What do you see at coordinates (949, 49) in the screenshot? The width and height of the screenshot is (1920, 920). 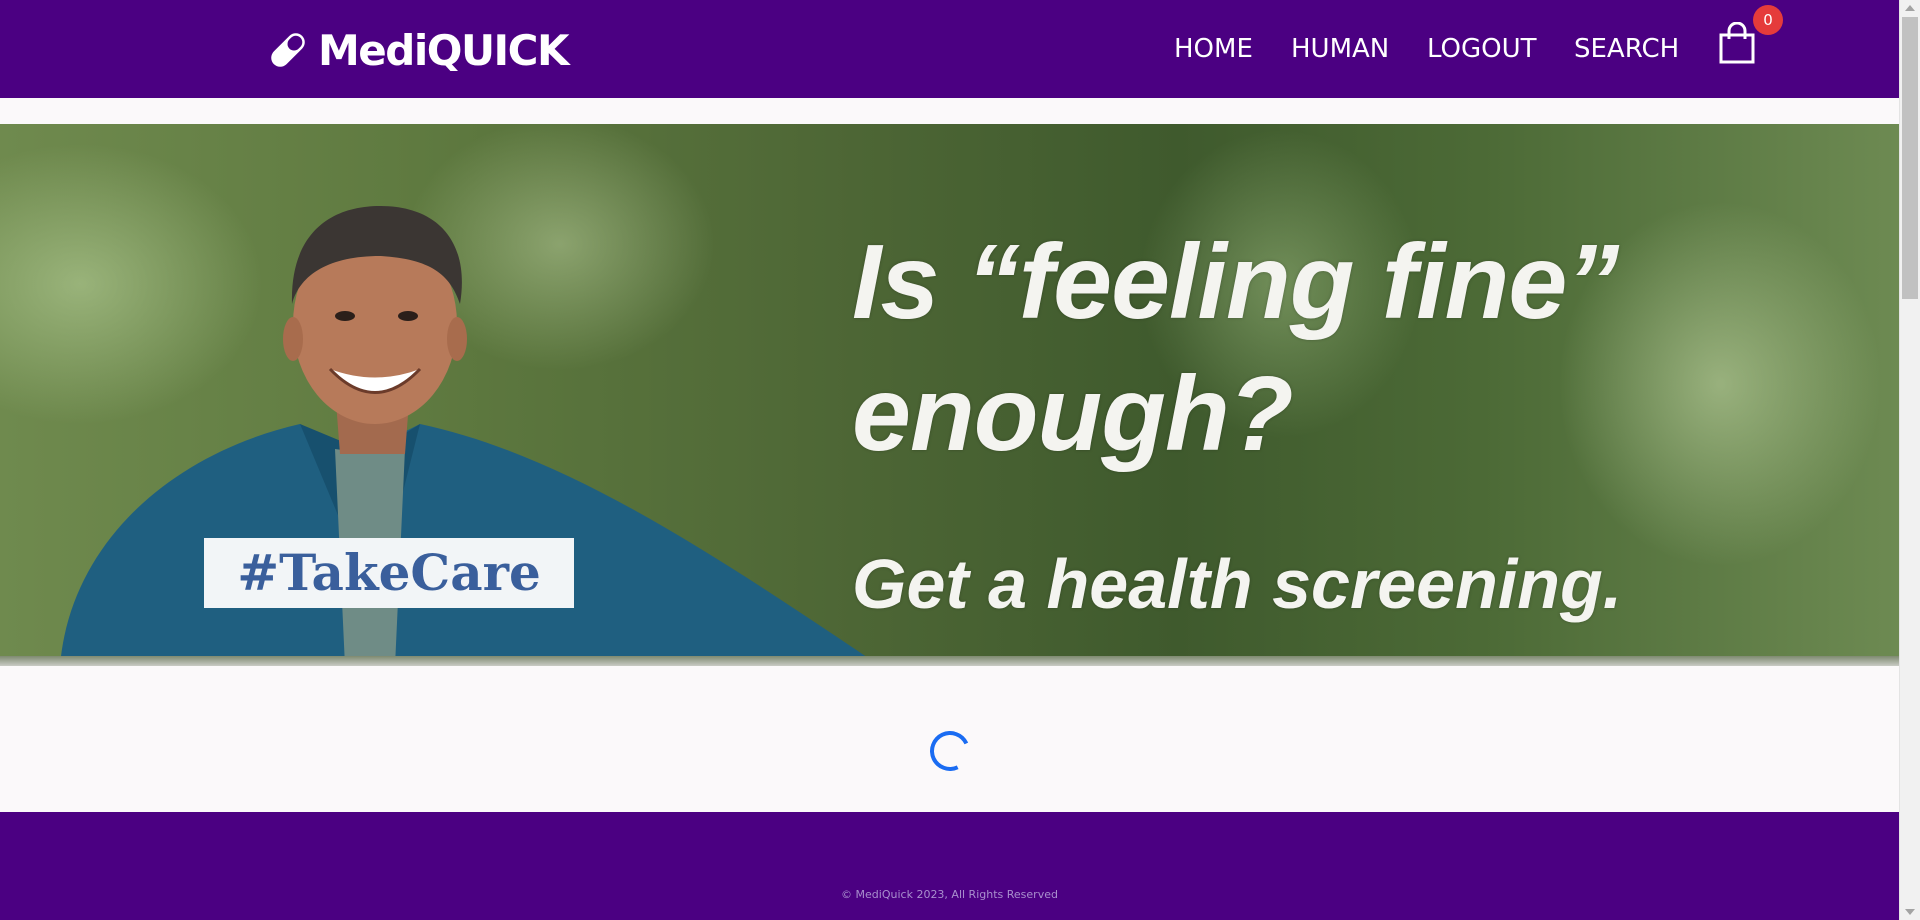 I see `navbar: MediQUICK HOME HUMAN LOGOUT SEARCH 0` at bounding box center [949, 49].